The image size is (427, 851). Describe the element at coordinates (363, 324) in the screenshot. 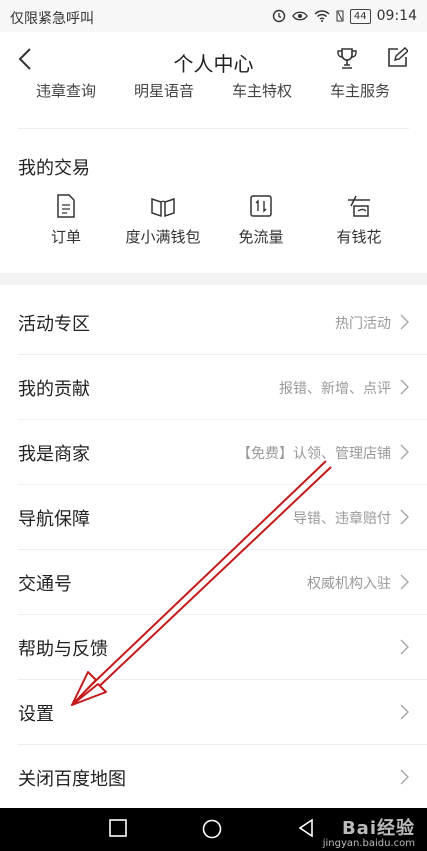

I see `menu-item-hint: 热门活动` at that location.